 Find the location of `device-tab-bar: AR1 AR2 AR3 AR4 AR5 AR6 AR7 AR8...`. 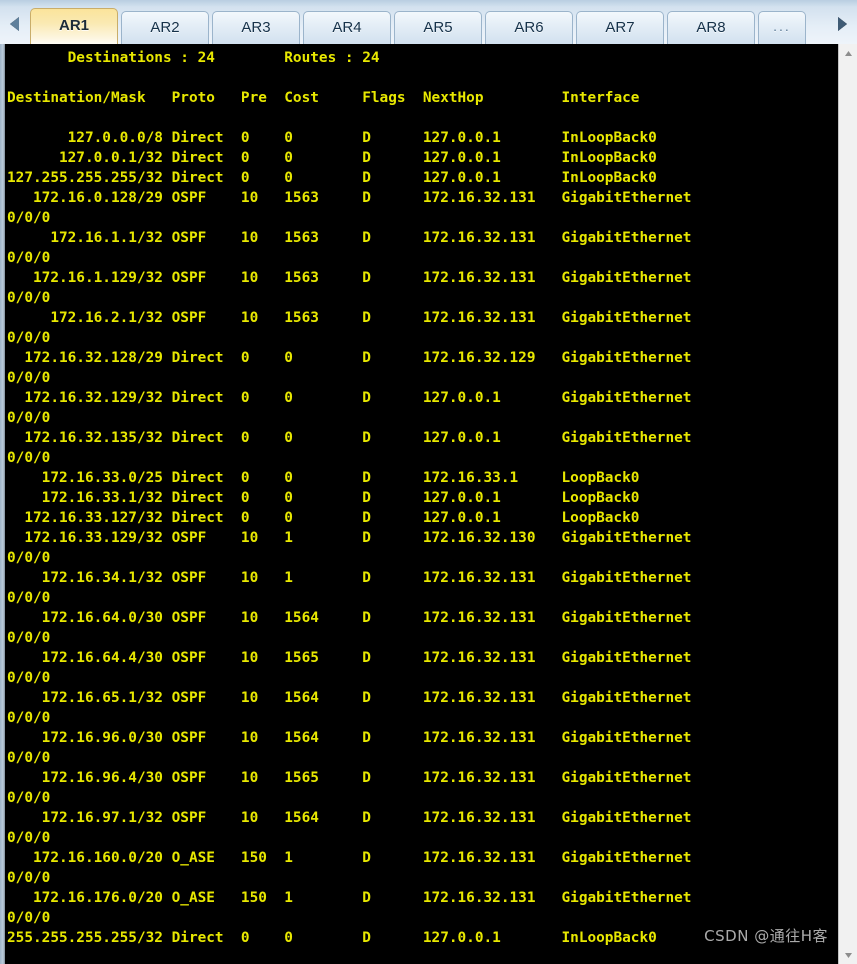

device-tab-bar: AR1 AR2 AR3 AR4 AR5 AR6 AR7 AR8... is located at coordinates (428, 22).